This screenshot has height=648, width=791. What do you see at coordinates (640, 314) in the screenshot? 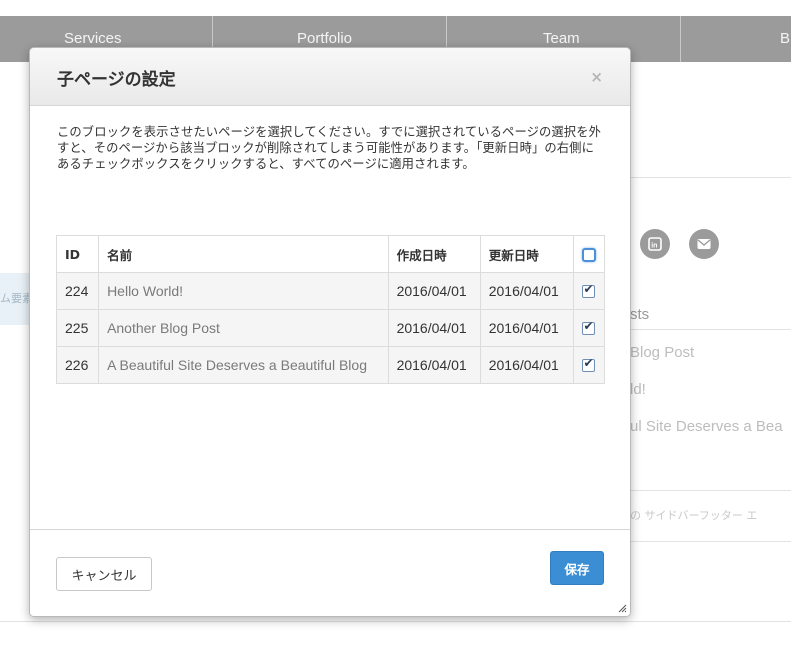
I see `recent-posts-heading: sts` at bounding box center [640, 314].